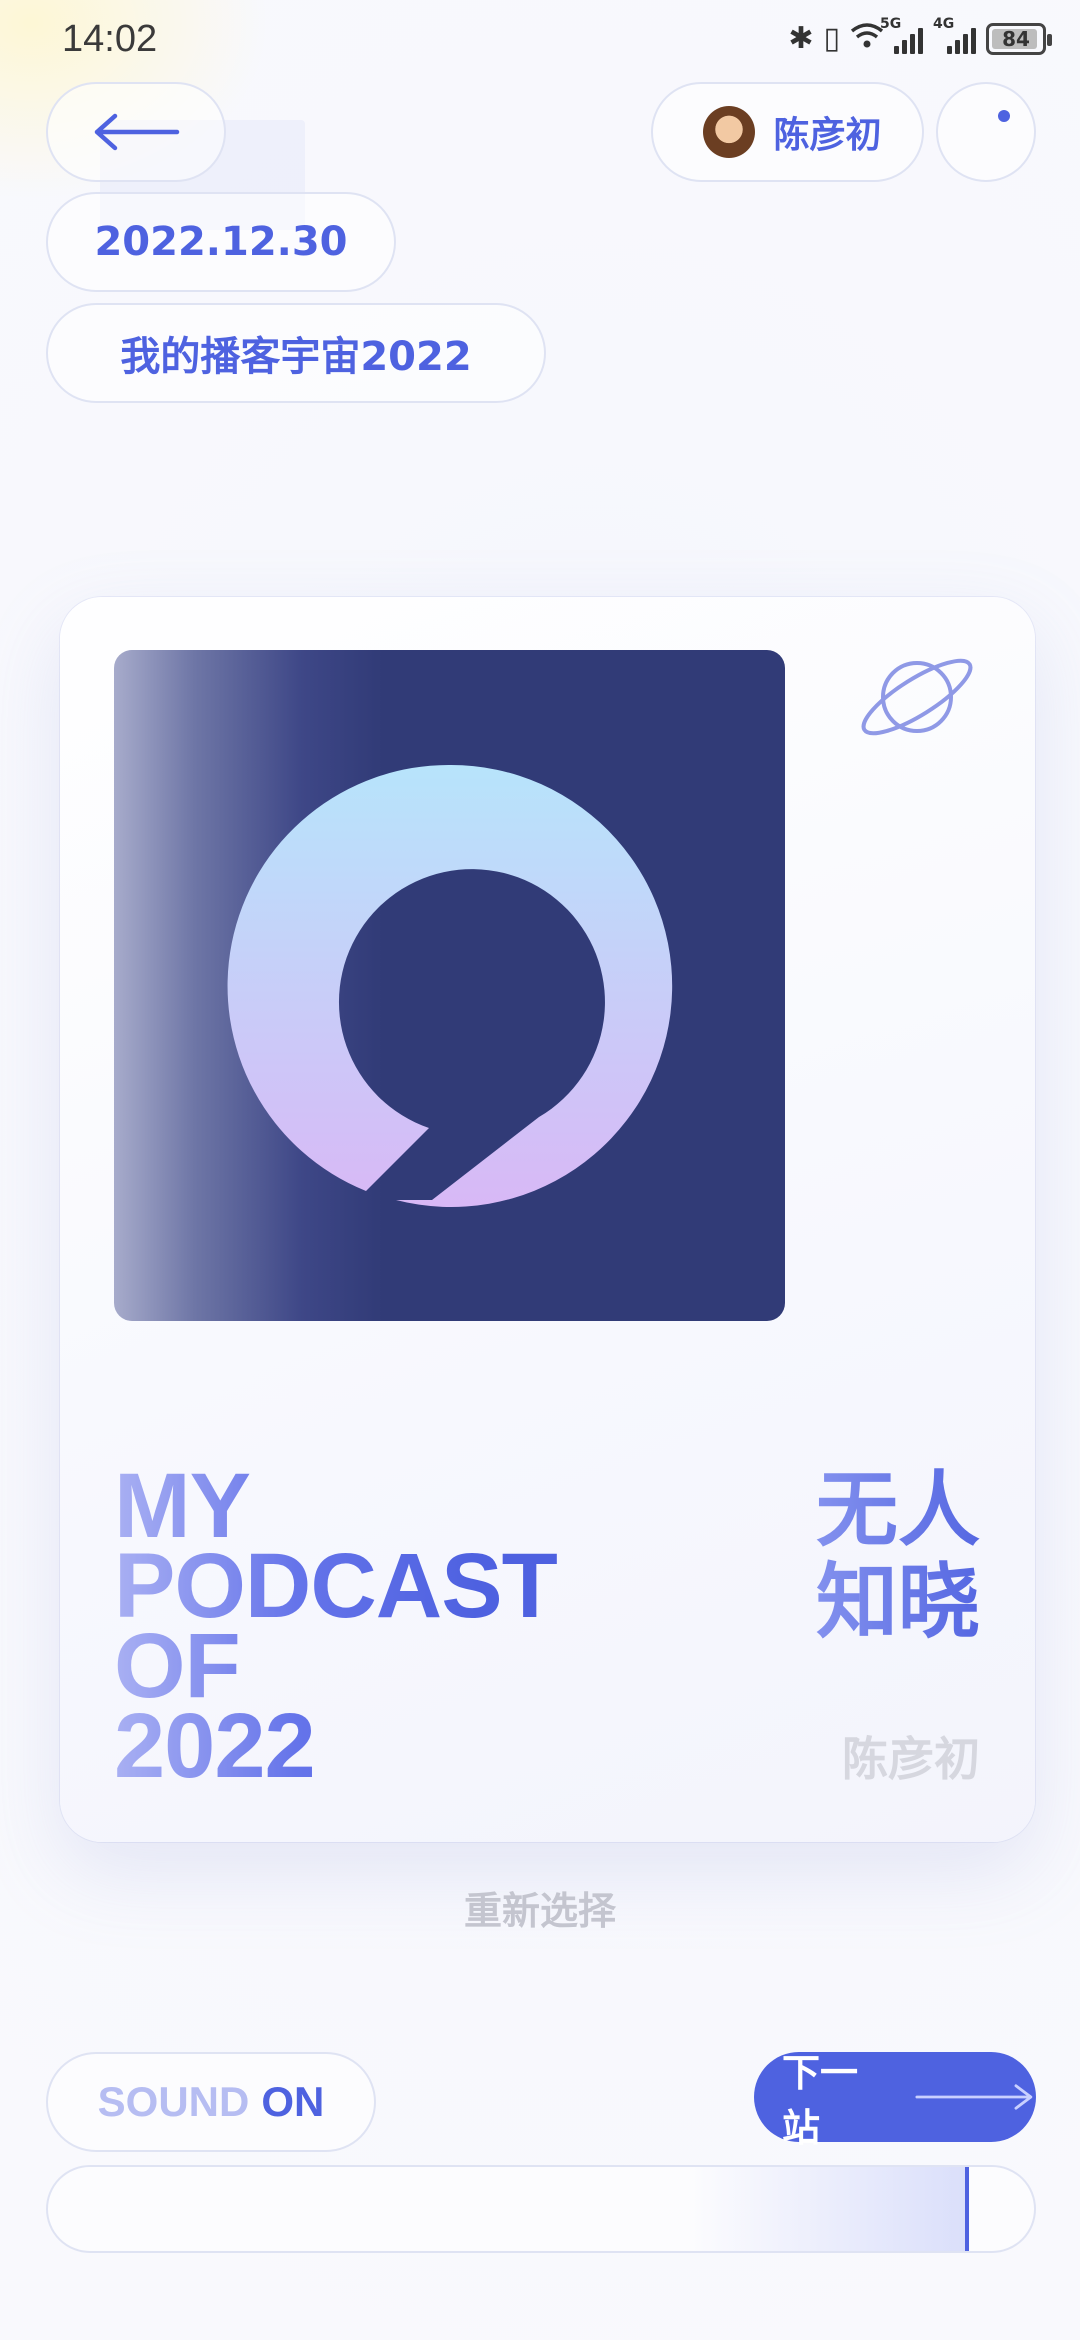 This screenshot has width=1080, height=2340. Describe the element at coordinates (374, 1666) in the screenshot. I see `card-title-line: OF` at that location.